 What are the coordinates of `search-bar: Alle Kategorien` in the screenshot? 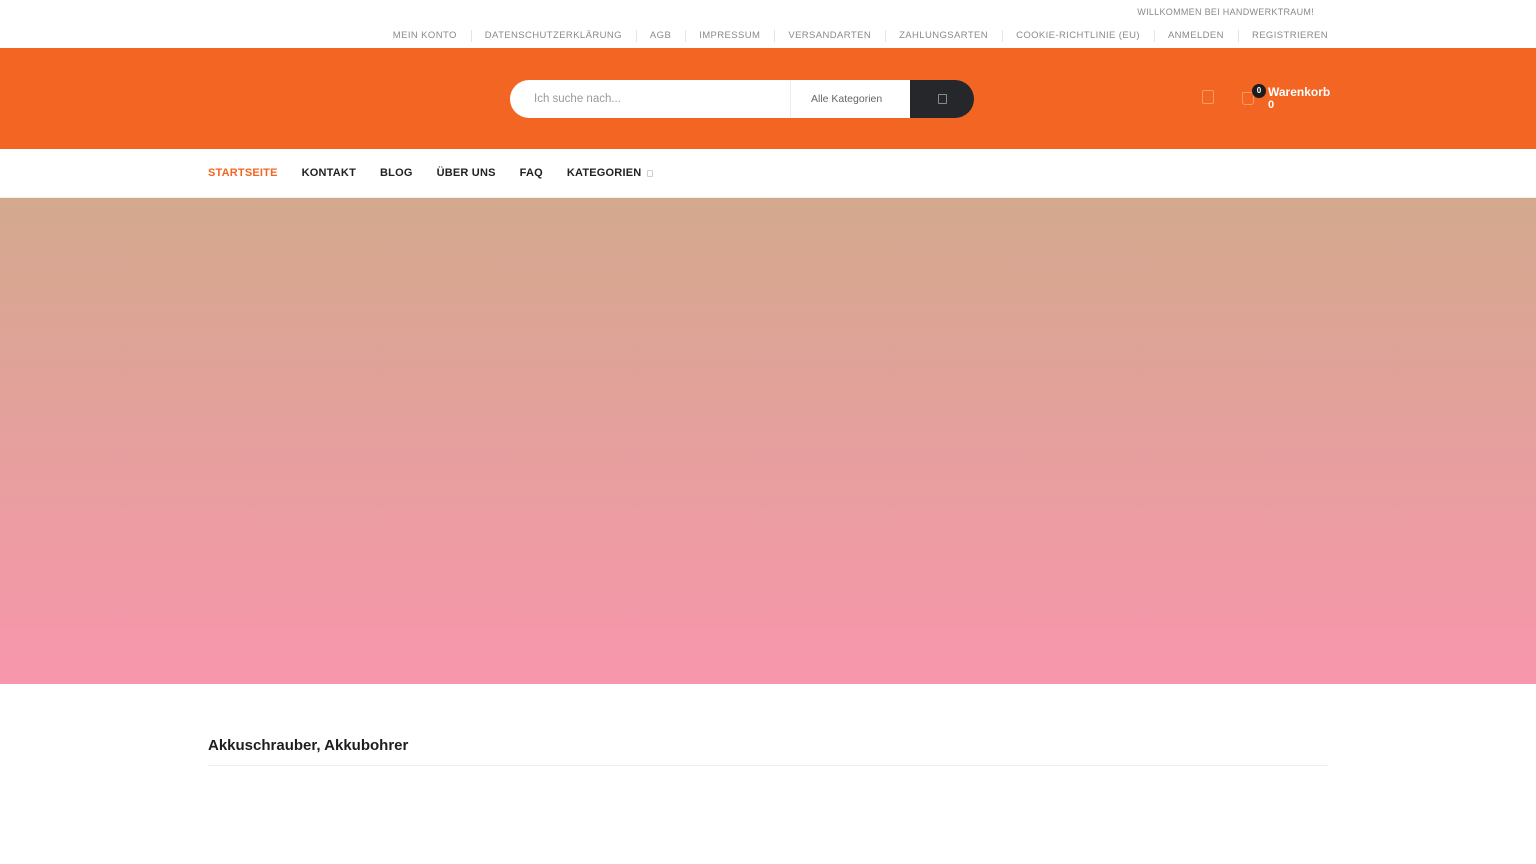 It's located at (742, 99).